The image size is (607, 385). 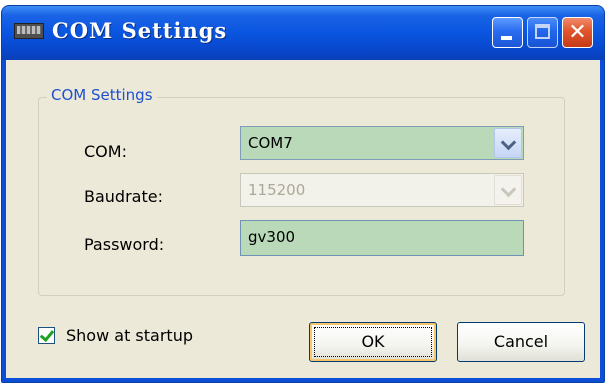 I want to click on window-title: COM Settings, so click(x=140, y=30).